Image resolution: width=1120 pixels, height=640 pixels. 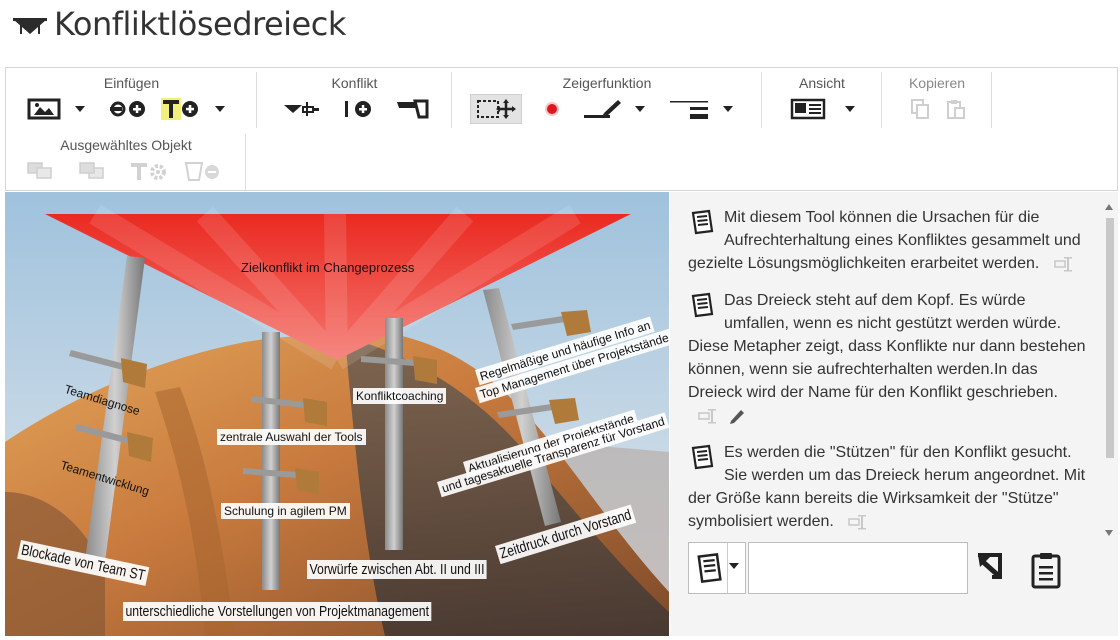 I want to click on line-width-icon, so click(x=689, y=110).